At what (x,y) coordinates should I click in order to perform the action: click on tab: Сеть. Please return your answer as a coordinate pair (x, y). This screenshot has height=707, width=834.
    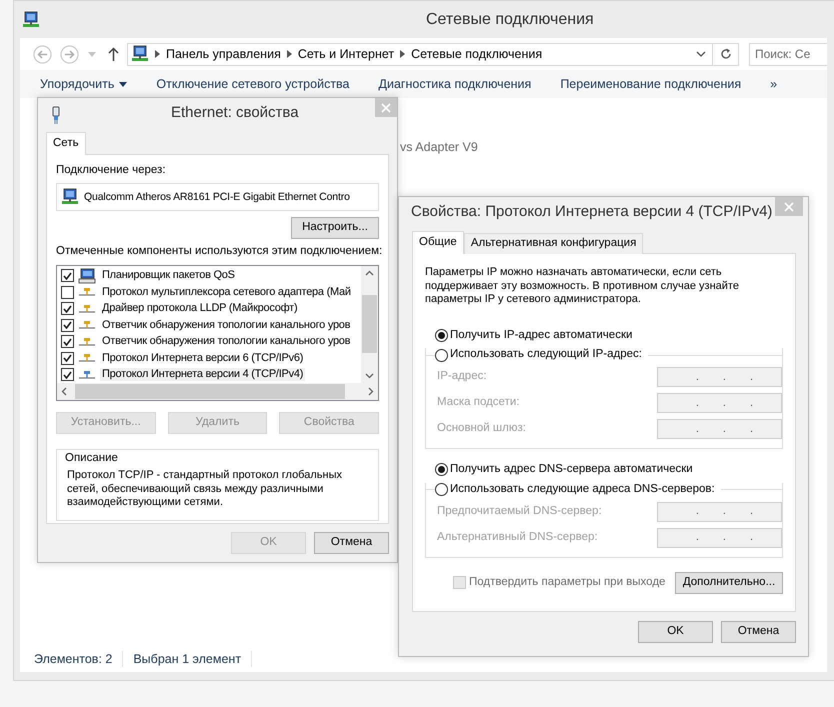
    Looking at the image, I should click on (66, 143).